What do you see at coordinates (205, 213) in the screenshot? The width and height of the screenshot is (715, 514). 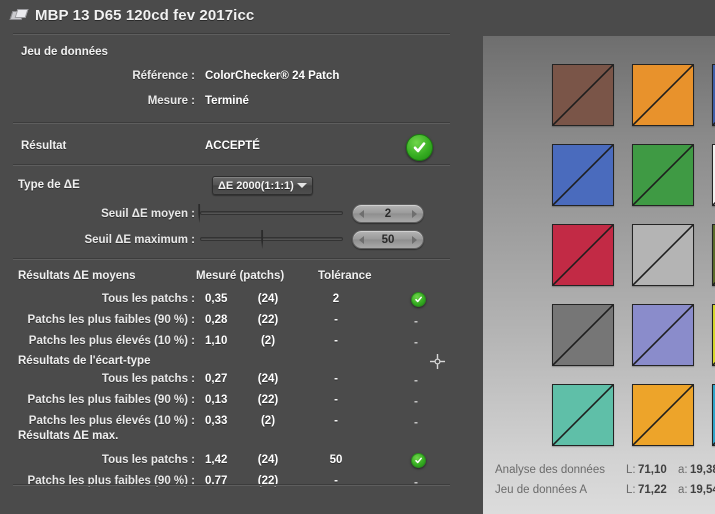 I see `mean-threshold-slider-thumb` at bounding box center [205, 213].